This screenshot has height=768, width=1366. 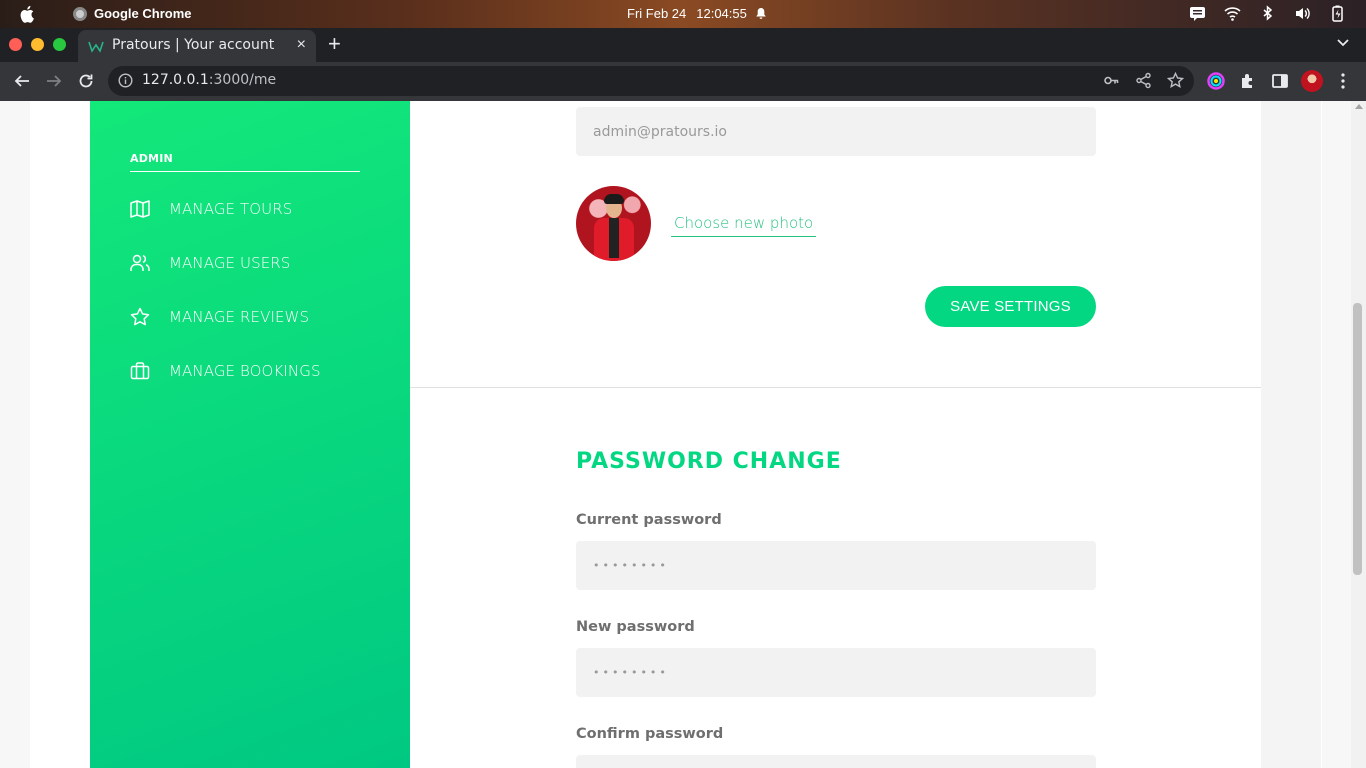 What do you see at coordinates (1216, 81) in the screenshot?
I see `color-extension-icon` at bounding box center [1216, 81].